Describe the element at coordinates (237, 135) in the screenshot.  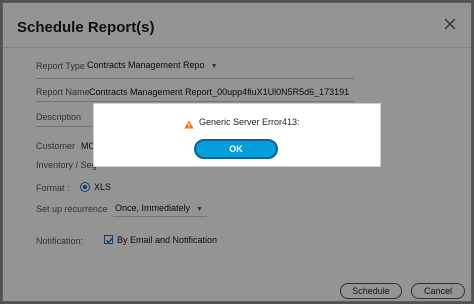
I see `error-alert-dialog: Generic Server Error413: OK` at that location.